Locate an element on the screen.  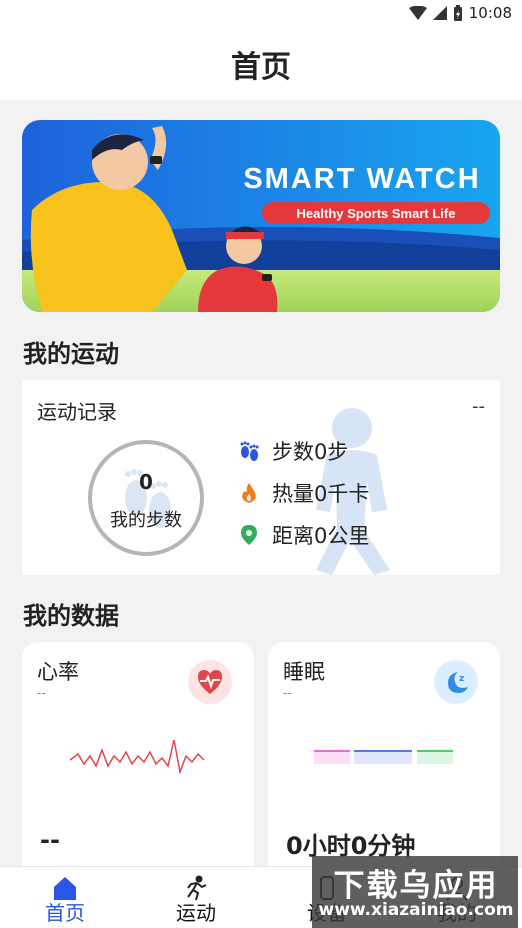
heart-rate-title: 心率 is located at coordinates (58, 672).